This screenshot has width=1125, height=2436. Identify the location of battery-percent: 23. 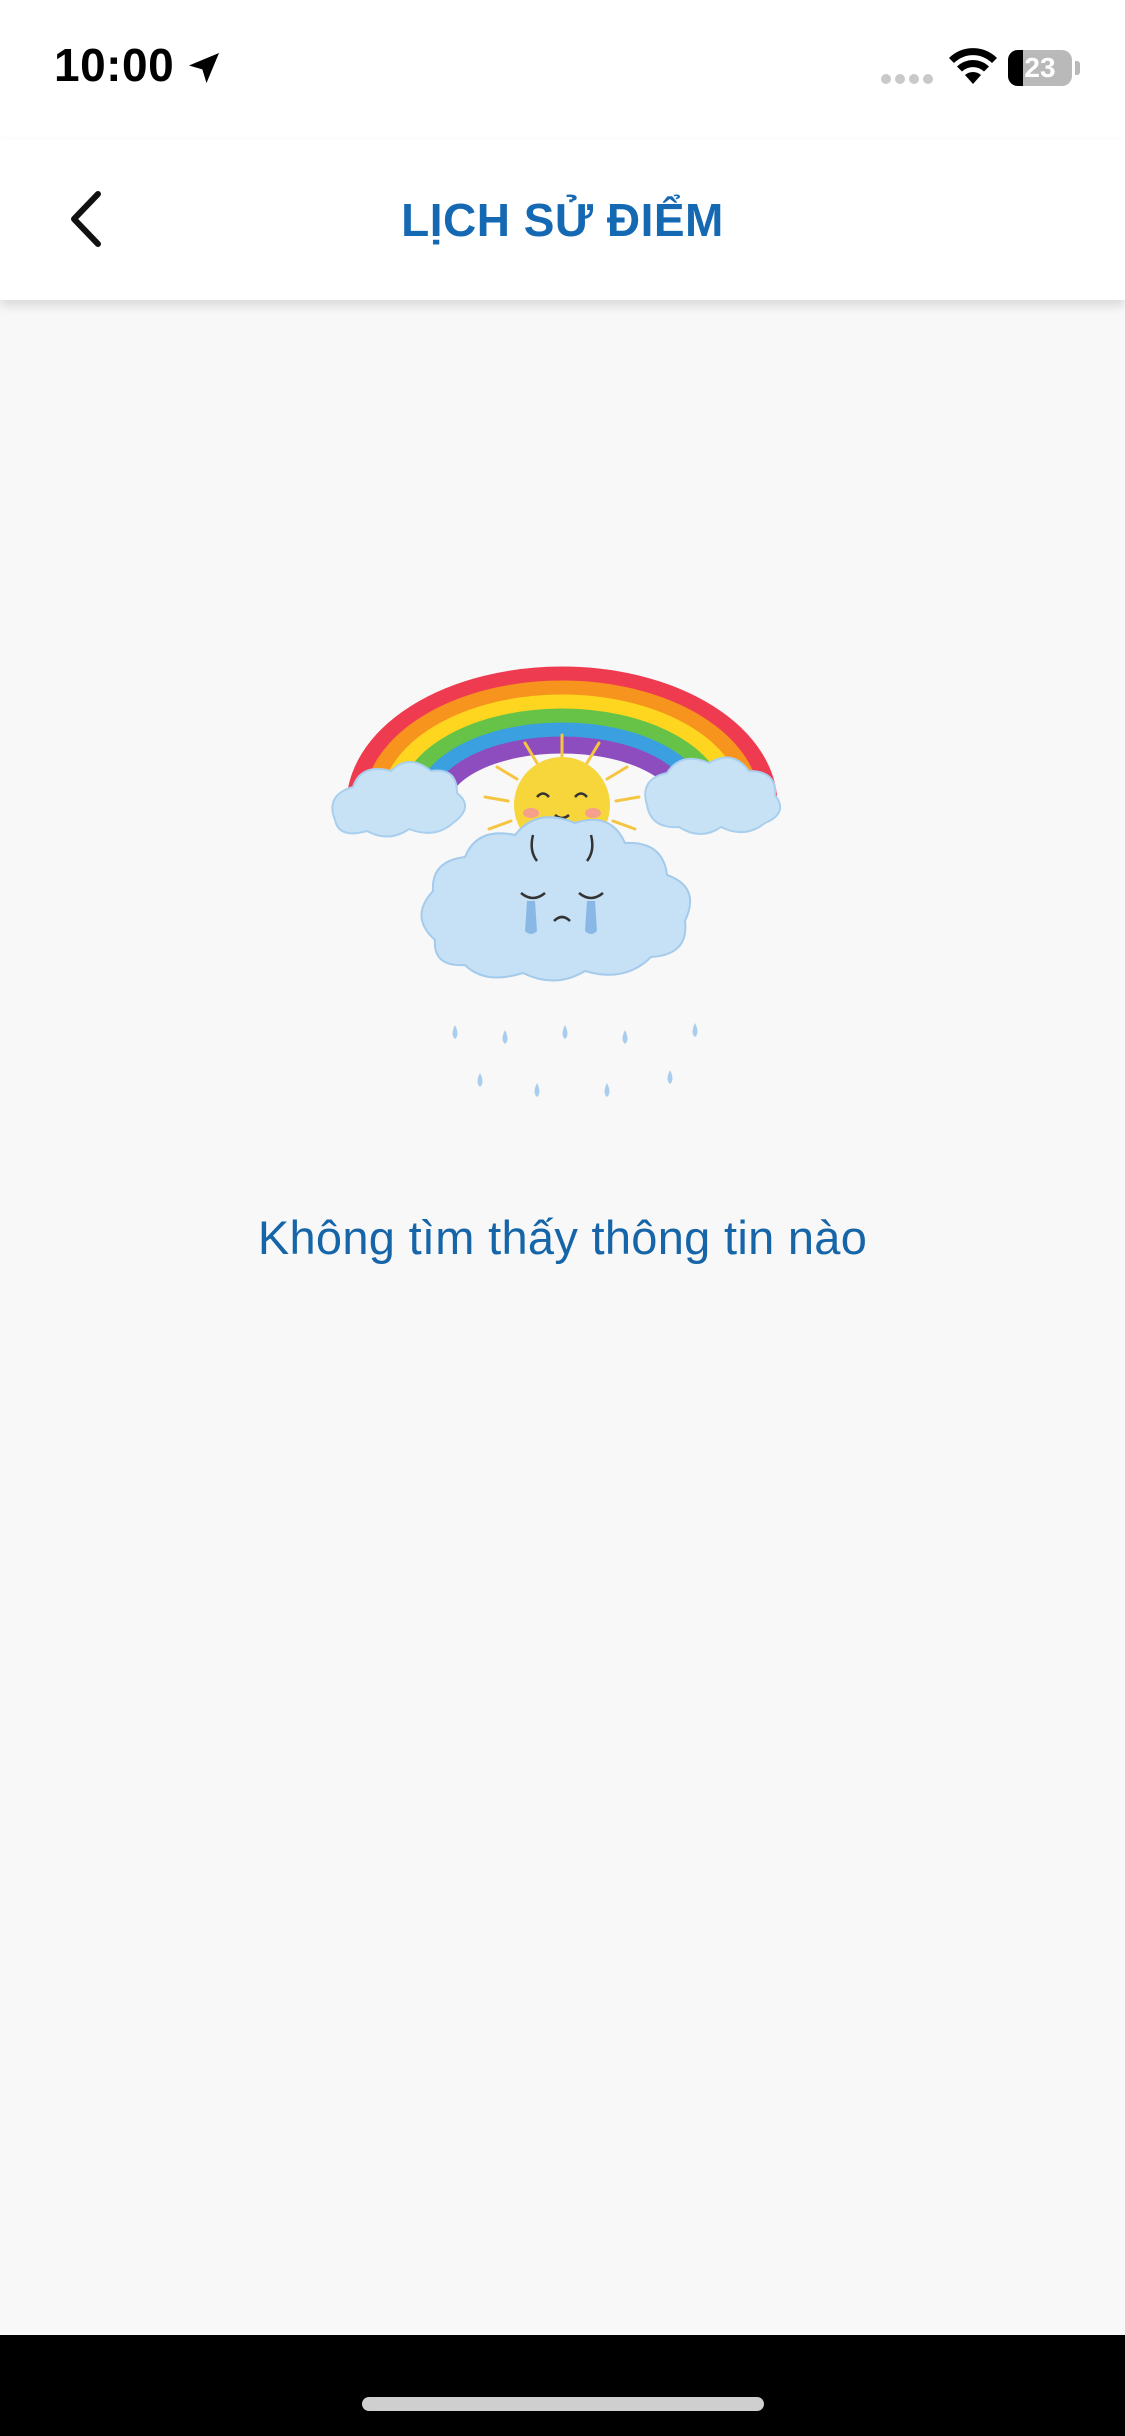
(1040, 67).